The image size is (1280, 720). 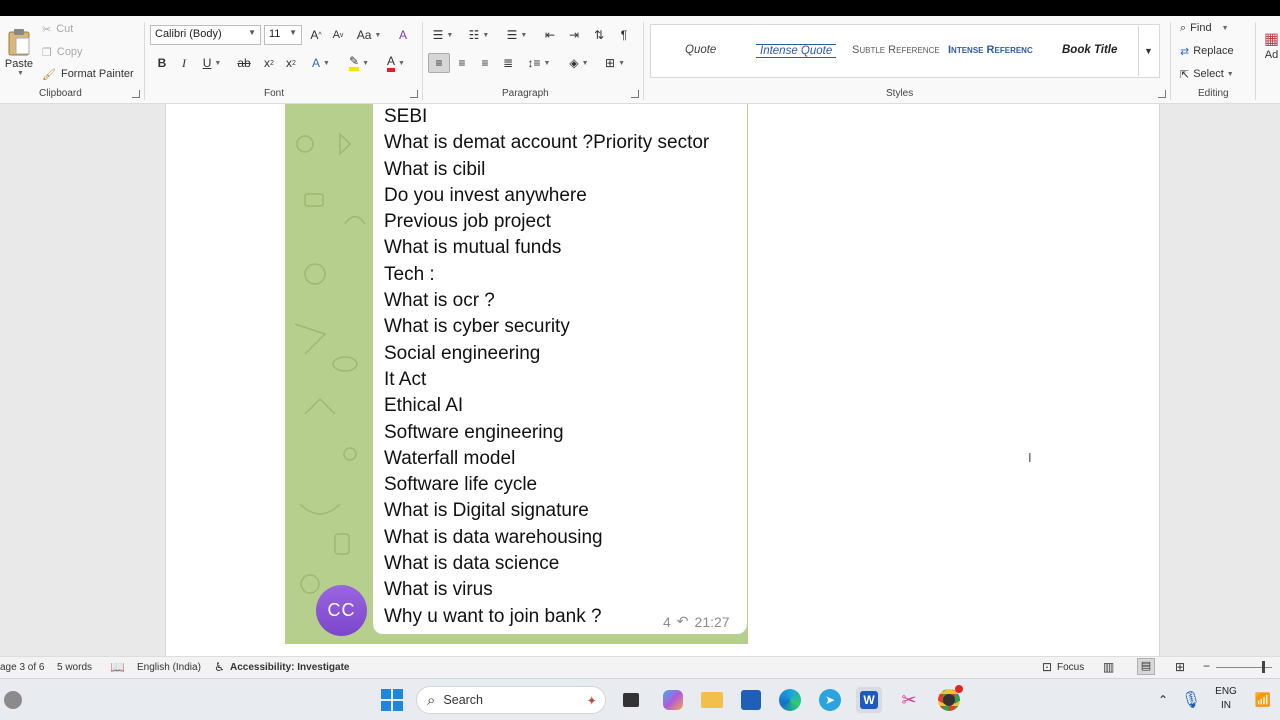 I want to click on store-icon, so click(x=751, y=700).